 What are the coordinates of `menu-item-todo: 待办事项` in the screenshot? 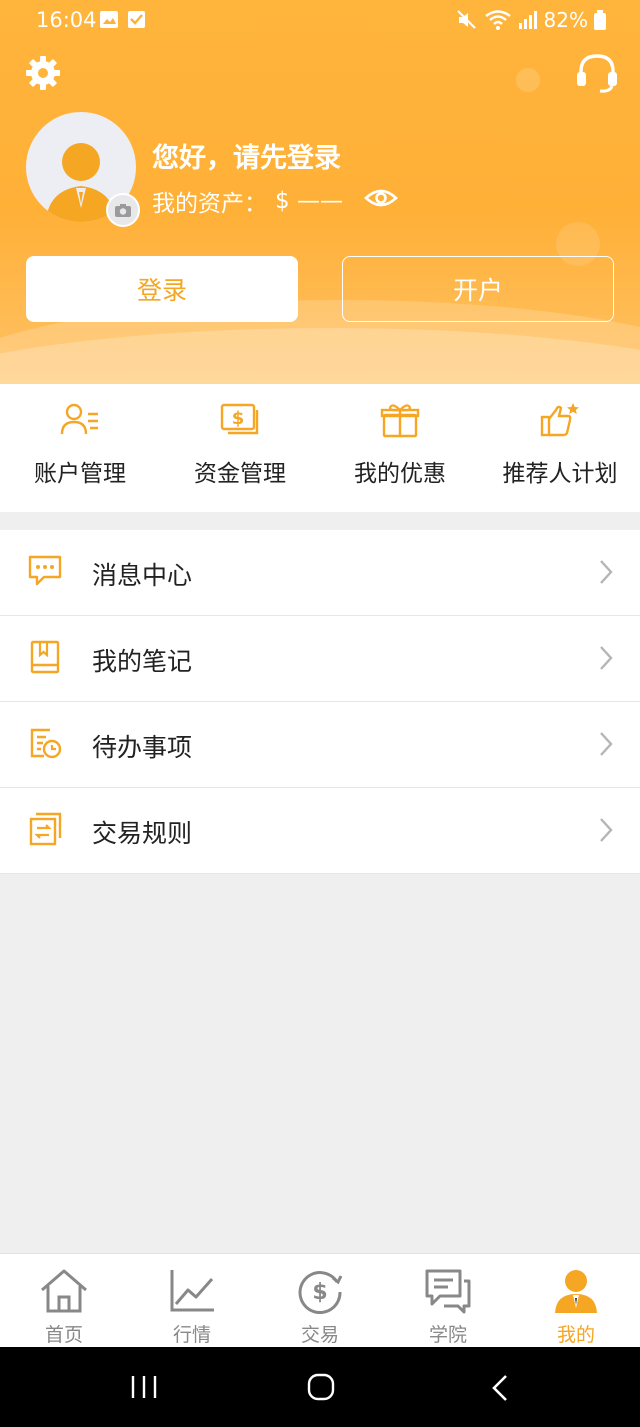 It's located at (320, 745).